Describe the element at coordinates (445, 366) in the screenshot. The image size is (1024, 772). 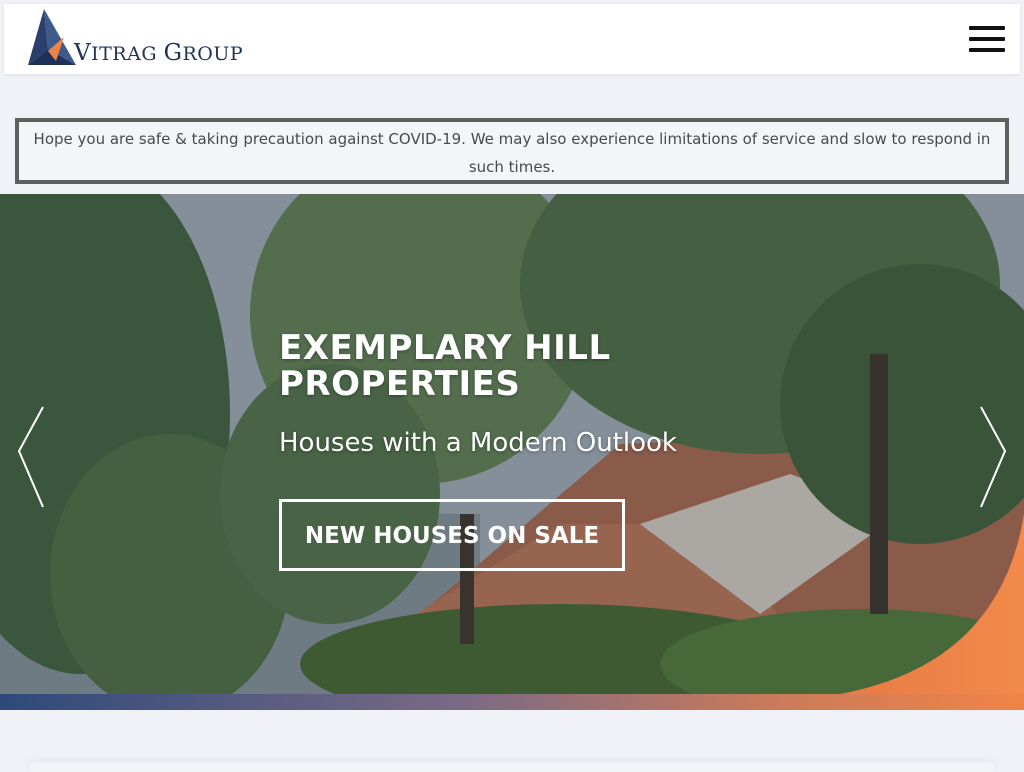
I see `hero-title: EXEMPLARY HILL PROPERTIES` at that location.